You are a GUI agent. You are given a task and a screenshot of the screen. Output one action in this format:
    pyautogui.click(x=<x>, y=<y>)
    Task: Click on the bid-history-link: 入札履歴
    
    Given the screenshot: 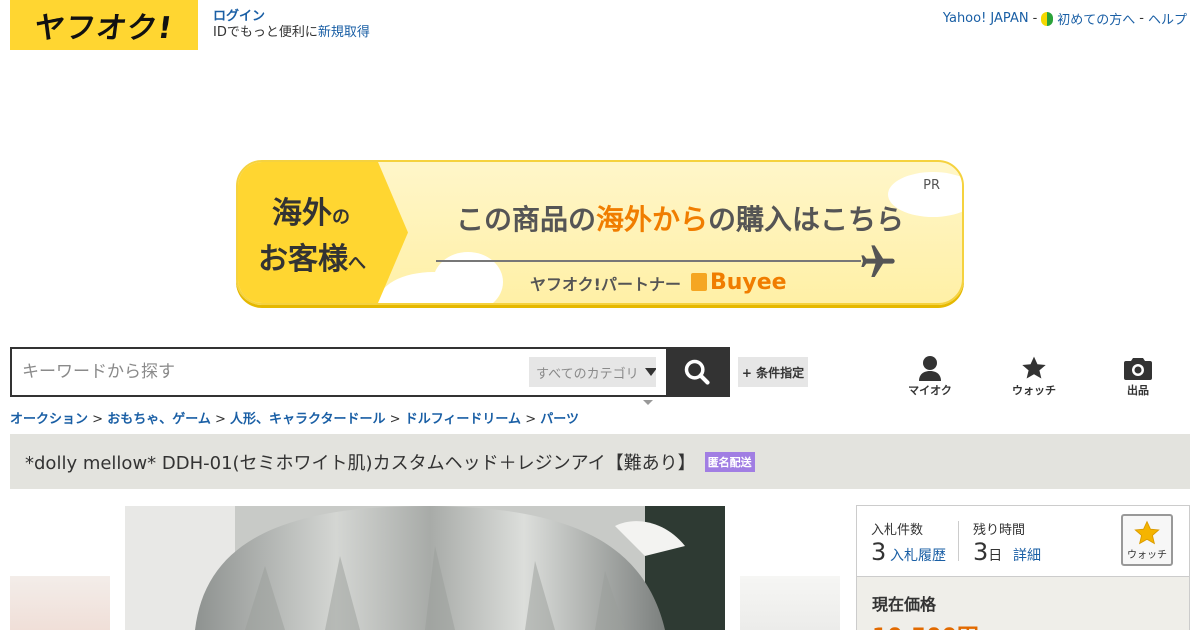 What is the action you would take?
    pyautogui.click(x=918, y=555)
    